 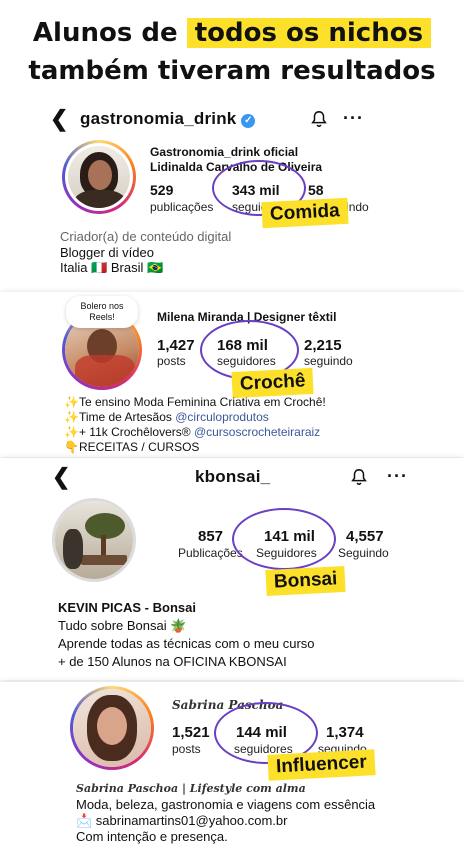 I want to click on profile-bio-line1: Tudo sobre Bonsai 🪴, so click(x=122, y=625).